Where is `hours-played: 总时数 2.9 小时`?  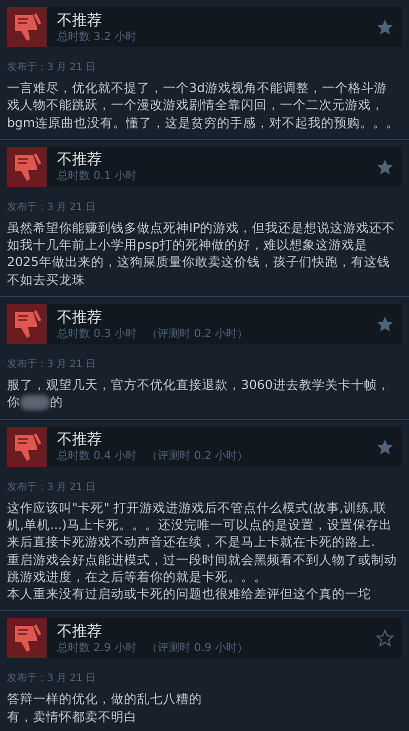
hours-played: 总时数 2.9 小时 is located at coordinates (96, 647).